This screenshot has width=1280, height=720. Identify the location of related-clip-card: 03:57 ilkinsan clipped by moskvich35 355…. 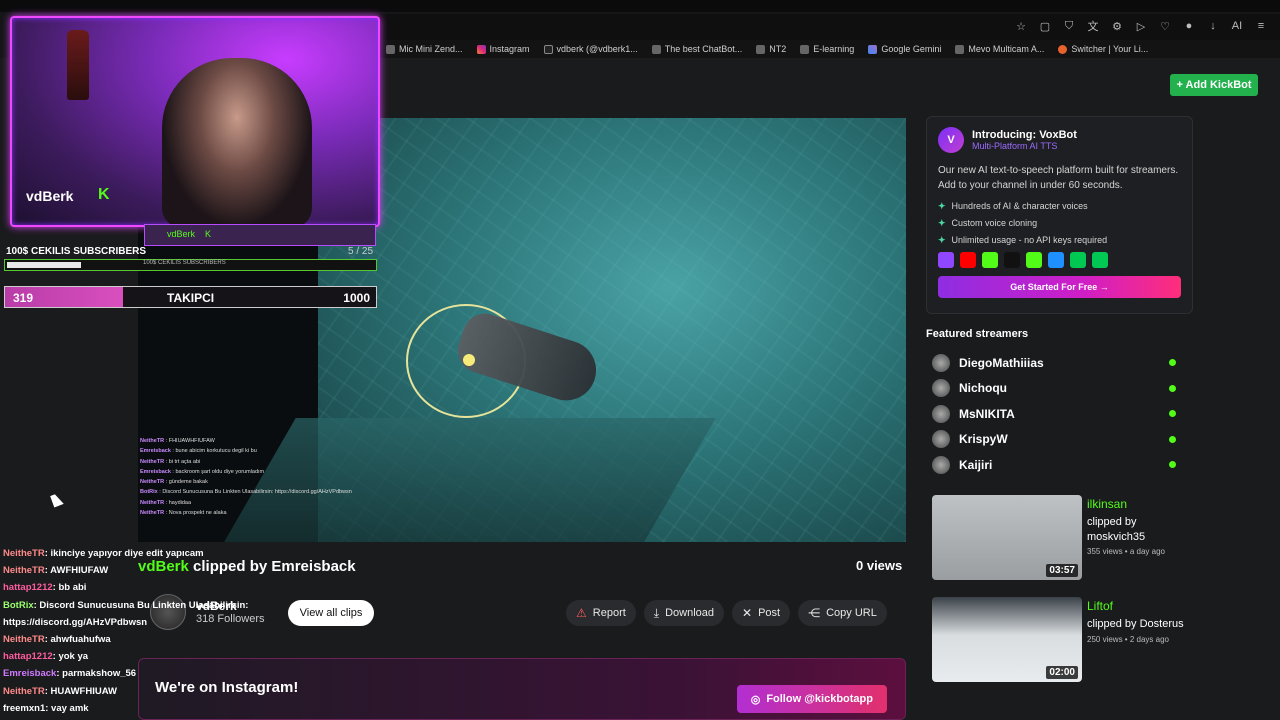
(1063, 538).